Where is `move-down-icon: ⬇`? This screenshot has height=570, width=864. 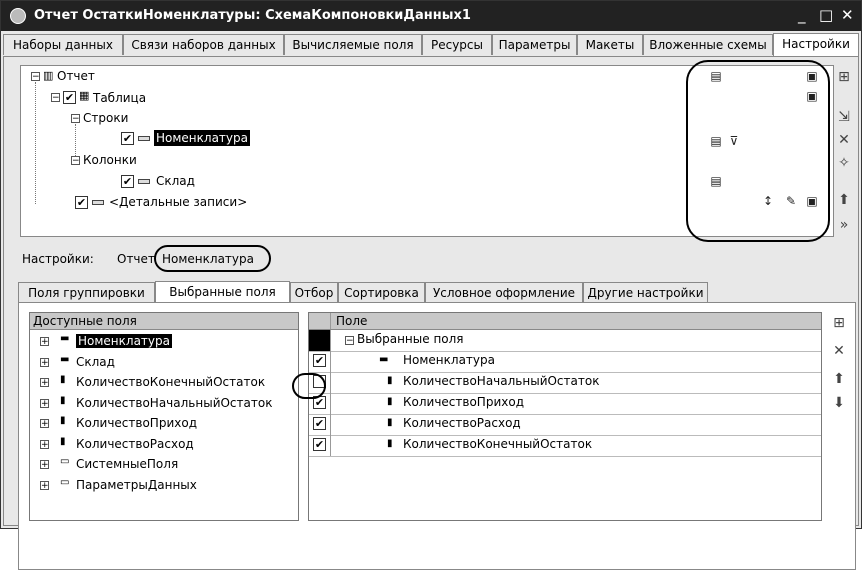
move-down-icon: ⬇ is located at coordinates (839, 403).